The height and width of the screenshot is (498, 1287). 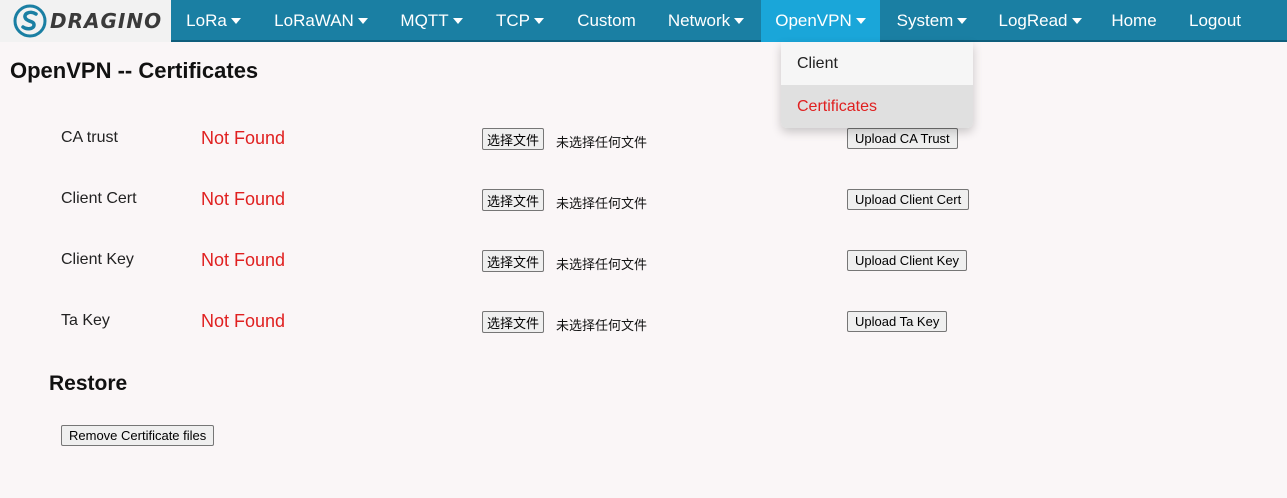 I want to click on nav-item-logread: LogRead, so click(x=1040, y=21).